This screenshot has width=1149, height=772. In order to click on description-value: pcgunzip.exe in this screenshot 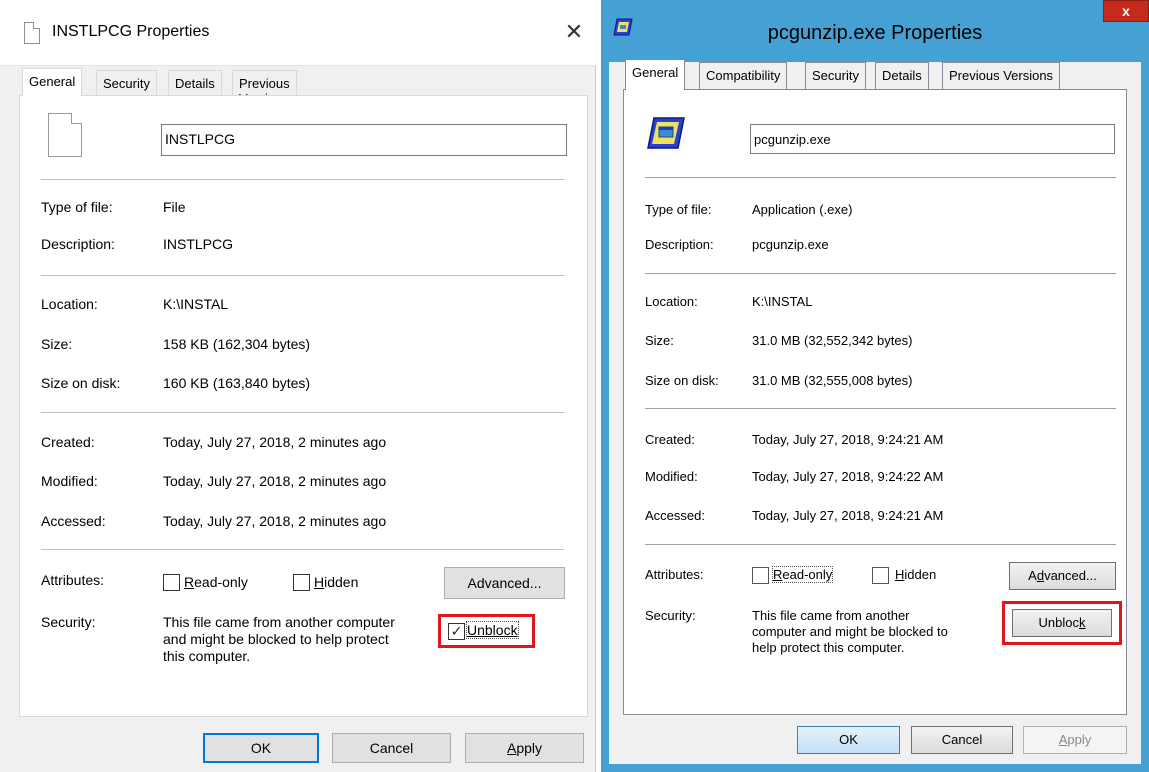, I will do `click(790, 244)`.